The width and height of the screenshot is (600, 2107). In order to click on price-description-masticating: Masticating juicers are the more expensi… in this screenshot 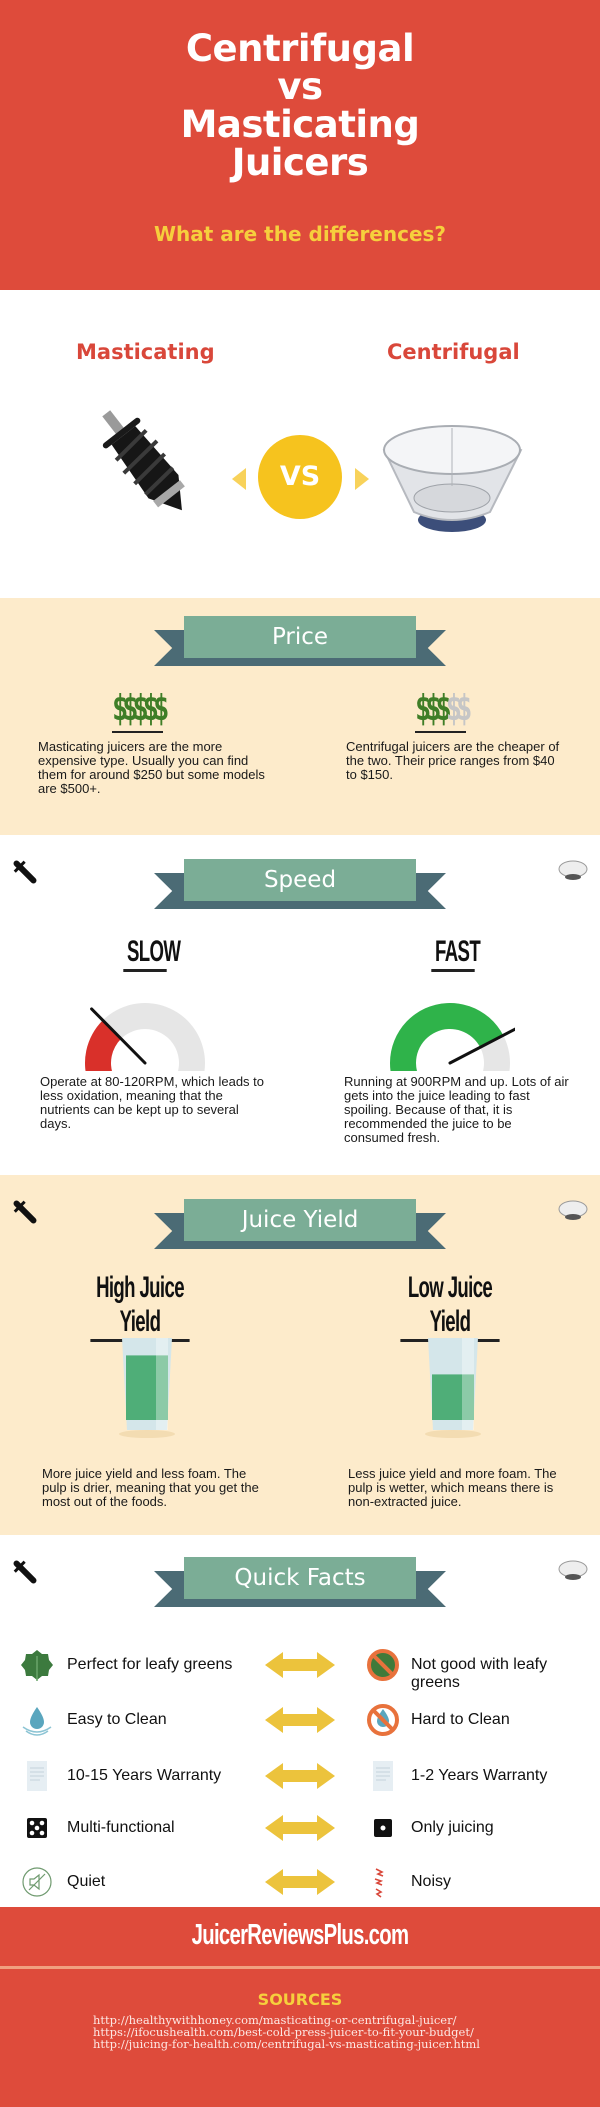, I will do `click(151, 767)`.